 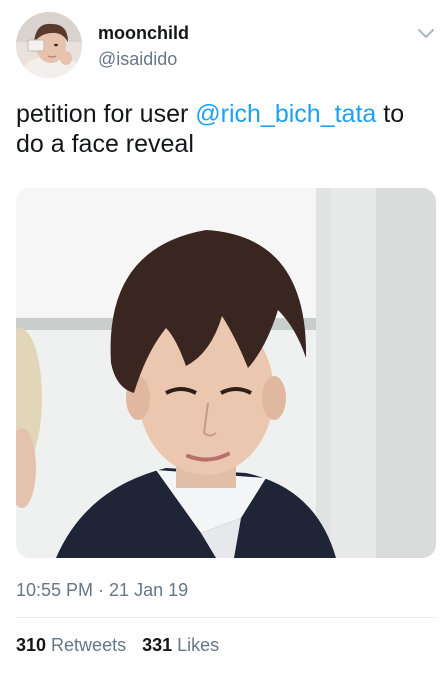 What do you see at coordinates (89, 645) in the screenshot?
I see `retweets-label: Retweets` at bounding box center [89, 645].